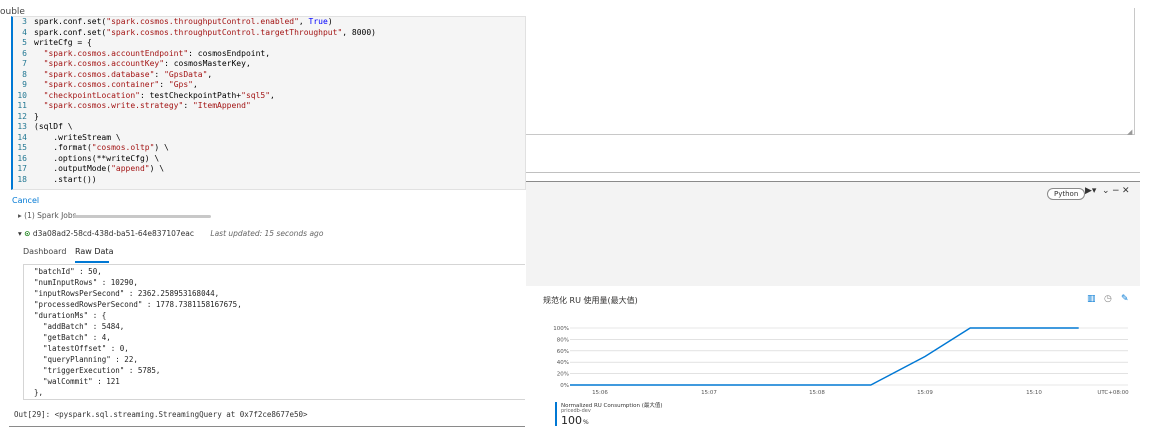  I want to click on raw-data-line: "batchId" : 50,, so click(68, 271).